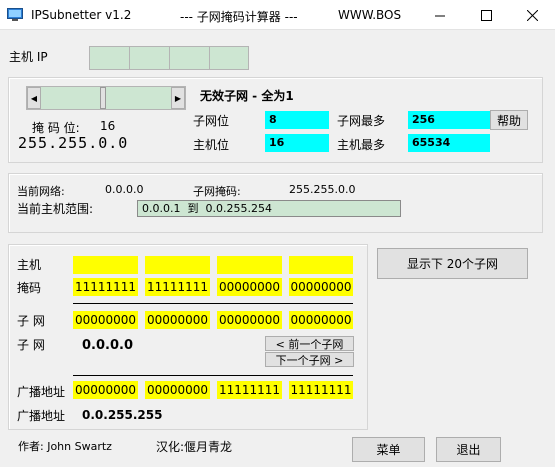 Image resolution: width=555 pixels, height=467 pixels. Describe the element at coordinates (15, 15) in the screenshot. I see `app-icon` at that location.